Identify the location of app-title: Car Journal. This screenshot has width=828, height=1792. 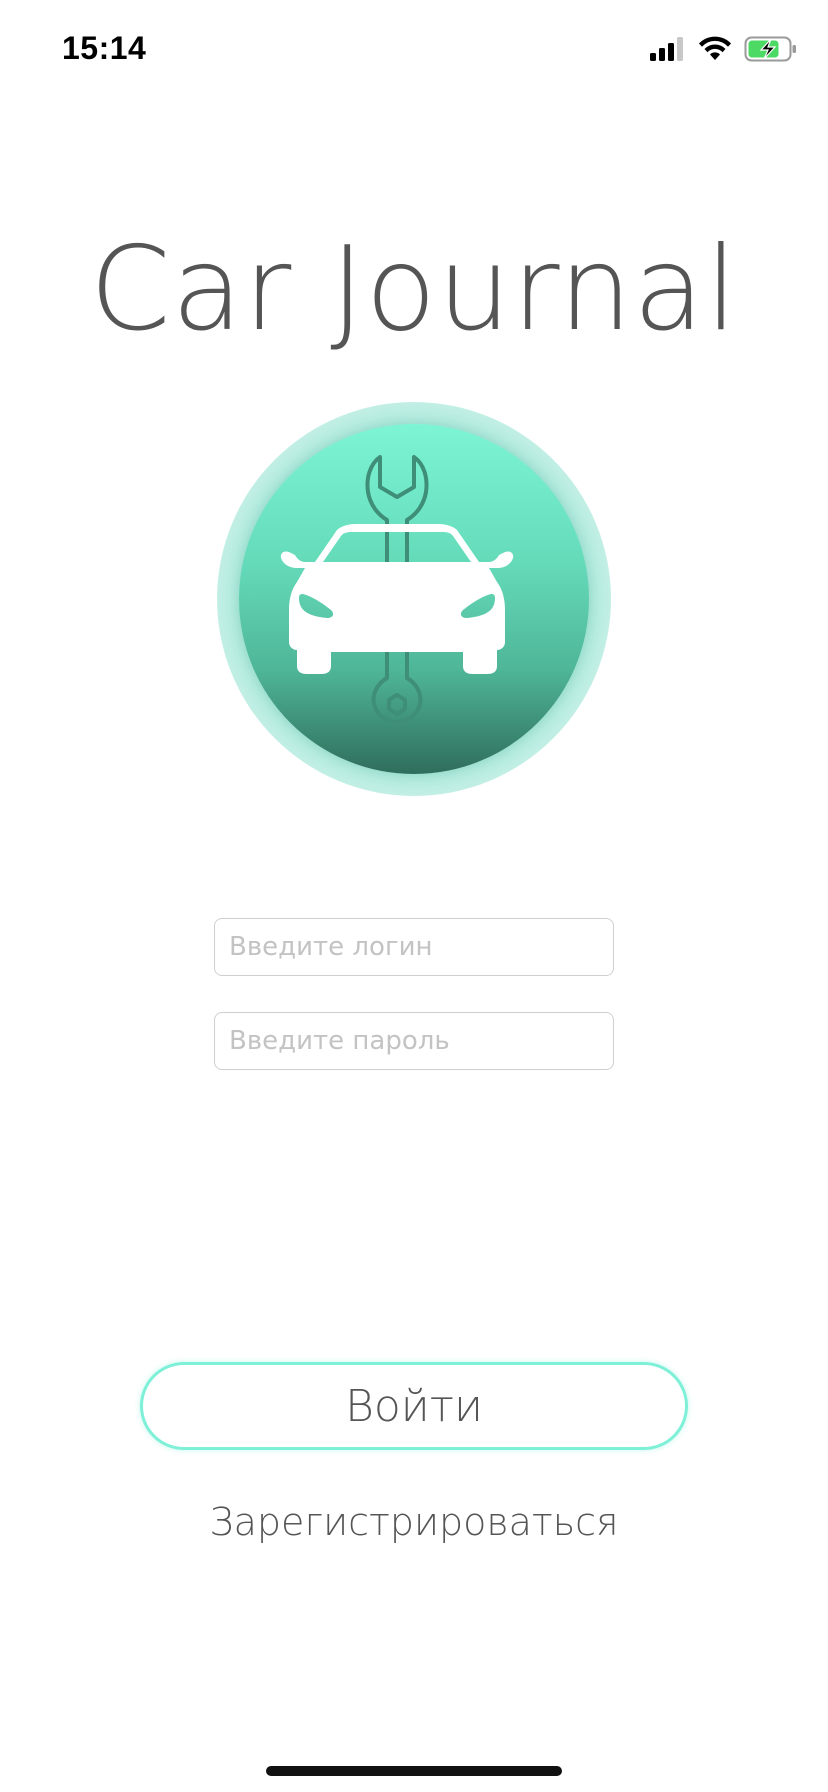
(414, 289).